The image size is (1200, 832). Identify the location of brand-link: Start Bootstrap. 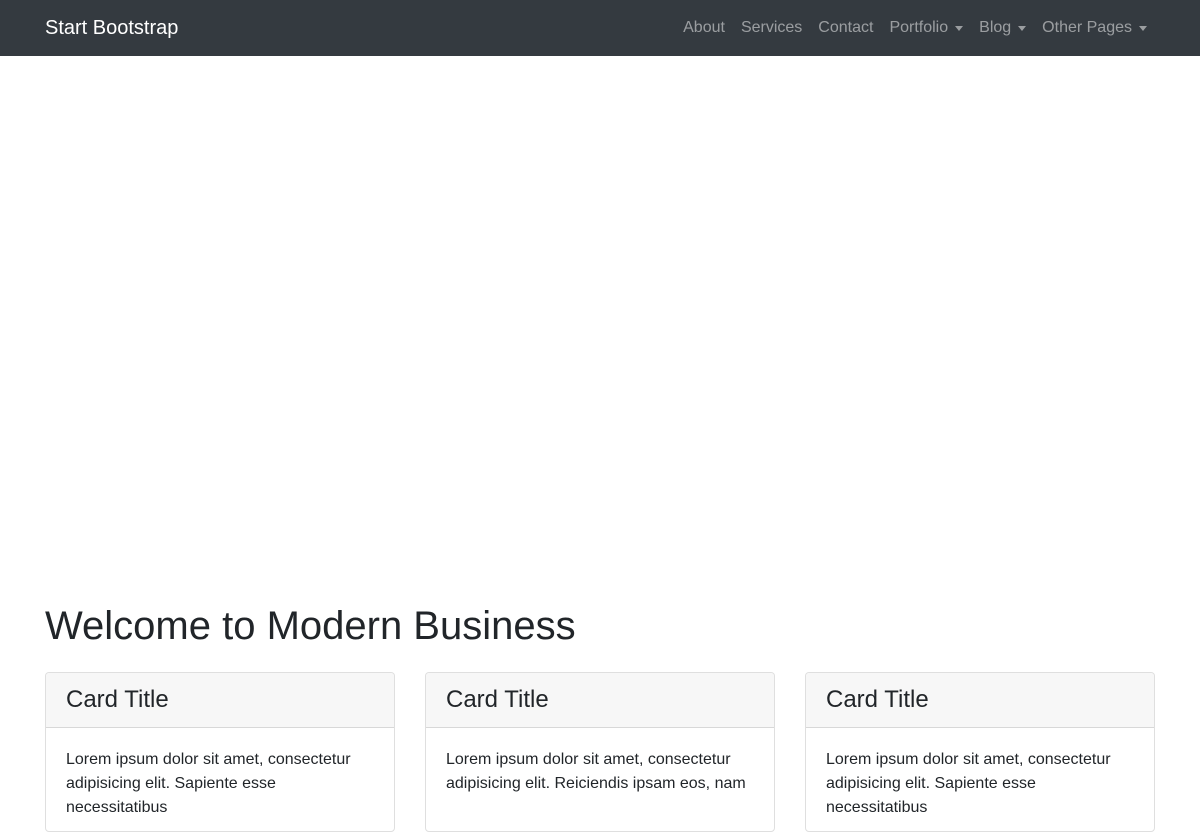
(111, 28).